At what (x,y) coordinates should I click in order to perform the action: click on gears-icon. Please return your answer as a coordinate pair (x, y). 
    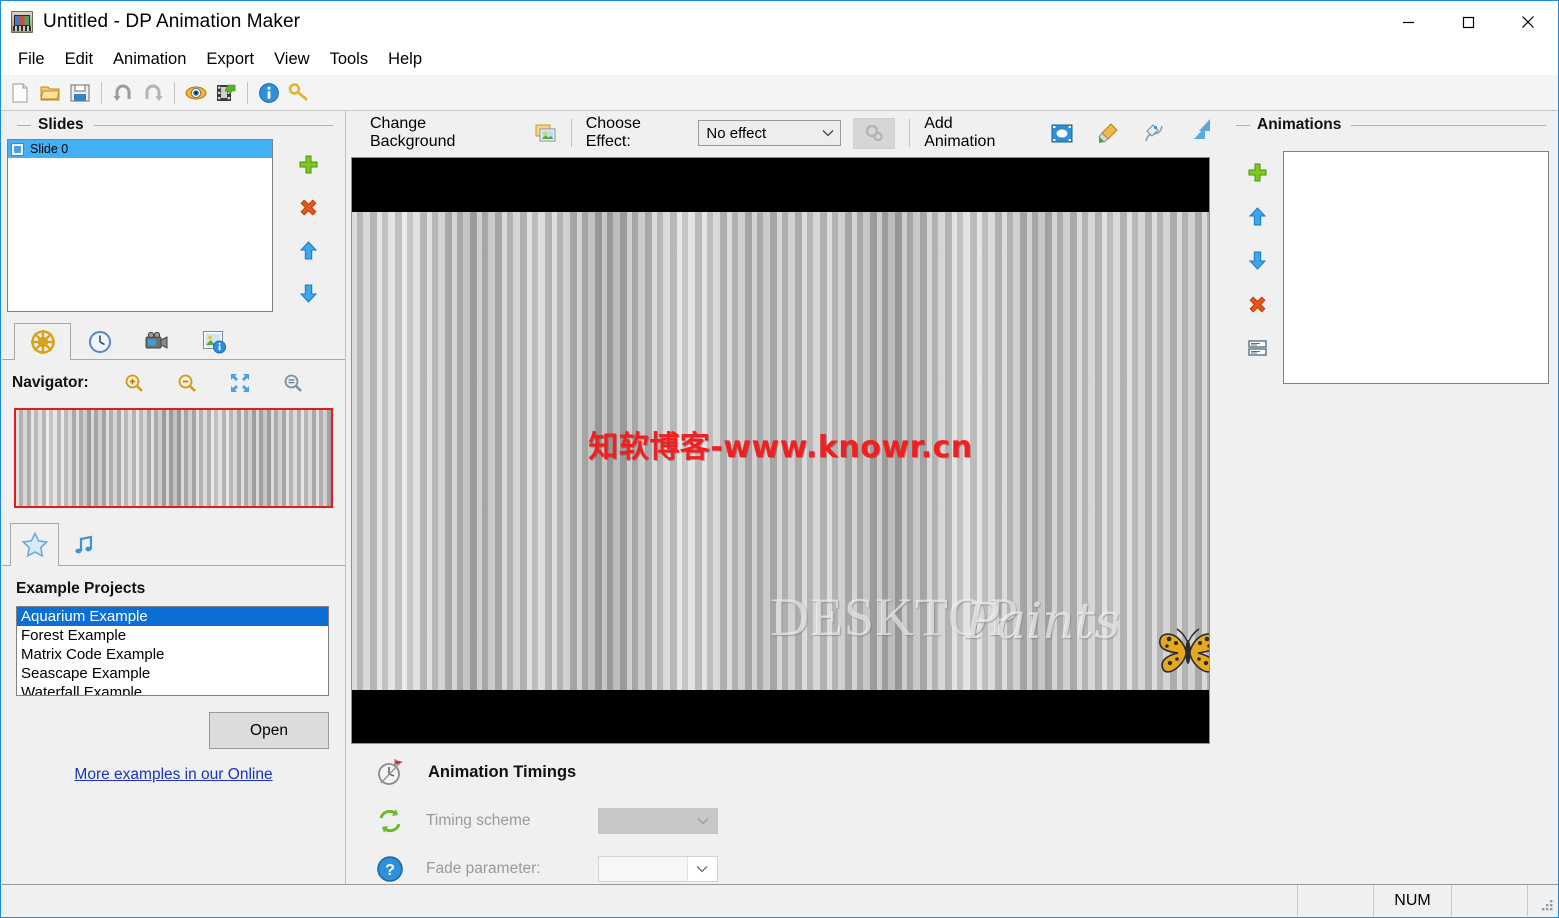
    Looking at the image, I should click on (874, 133).